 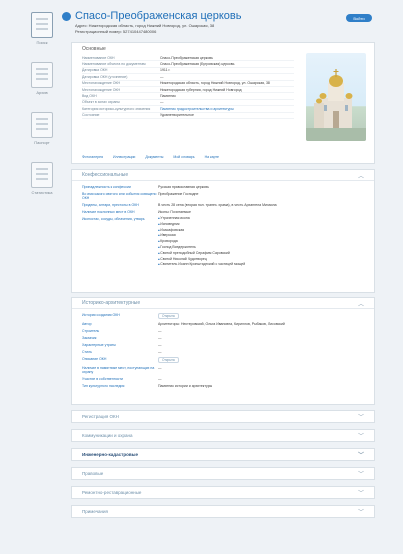 What do you see at coordinates (42, 92) in the screenshot?
I see `sidebar-item-label: Архив` at bounding box center [42, 92].